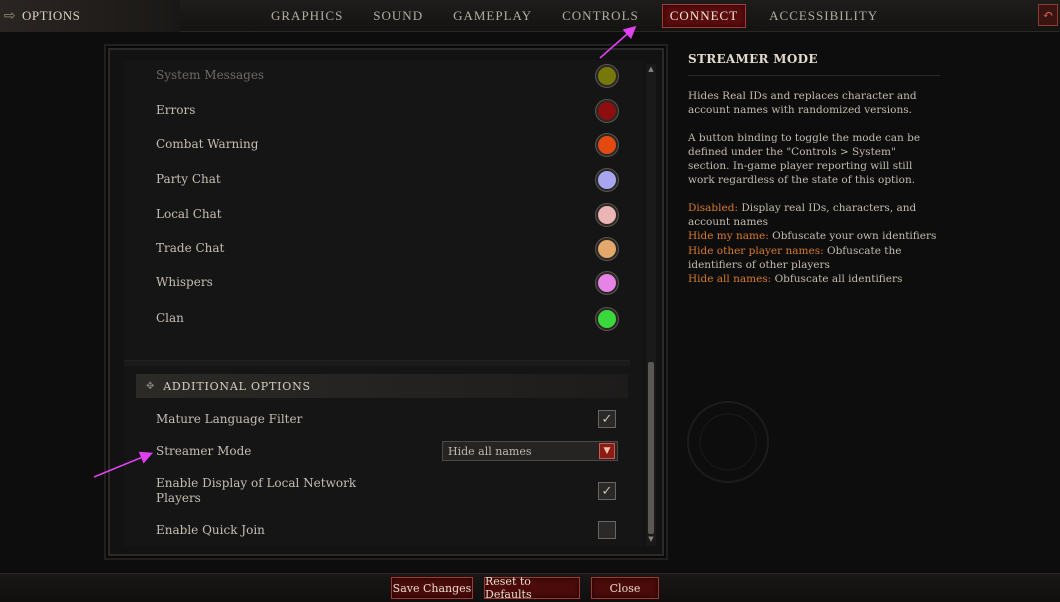 Image resolution: width=1060 pixels, height=602 pixels. Describe the element at coordinates (704, 16) in the screenshot. I see `tab-connect: CONNECT` at that location.